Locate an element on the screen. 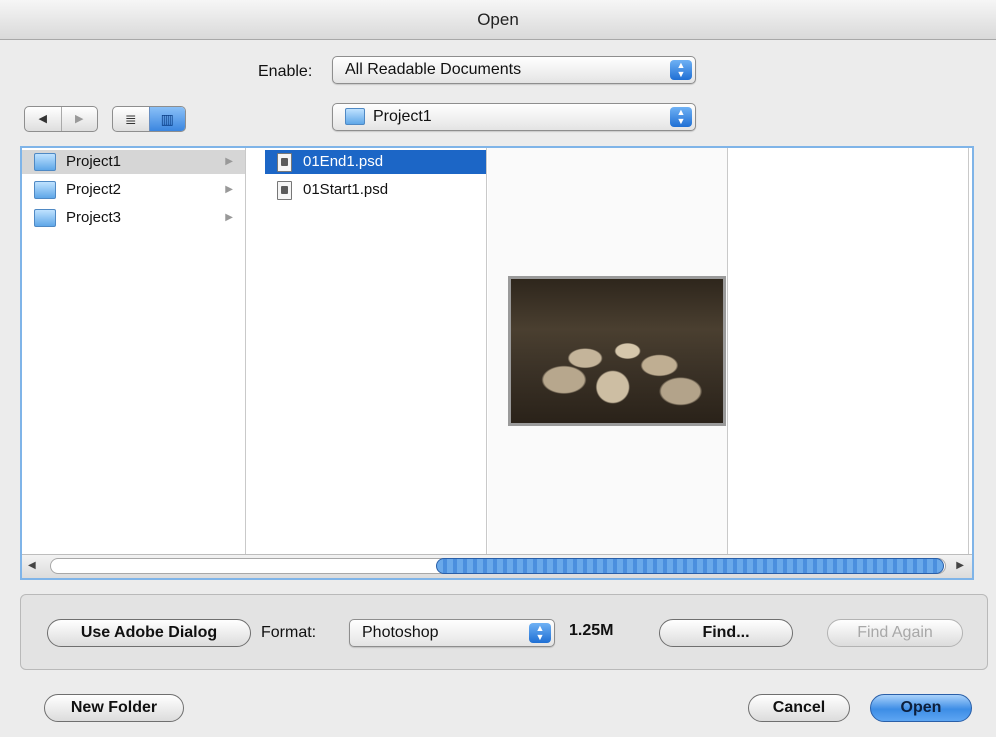 This screenshot has height=737, width=996. column-view-icon: ▥ is located at coordinates (166, 119).